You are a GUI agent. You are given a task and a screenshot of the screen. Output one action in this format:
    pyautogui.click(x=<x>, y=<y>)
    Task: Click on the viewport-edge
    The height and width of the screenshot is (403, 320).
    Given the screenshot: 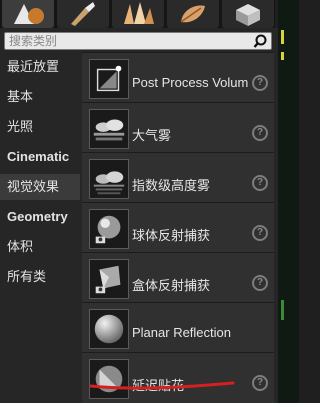 What is the action you would take?
    pyautogui.click(x=288, y=201)
    